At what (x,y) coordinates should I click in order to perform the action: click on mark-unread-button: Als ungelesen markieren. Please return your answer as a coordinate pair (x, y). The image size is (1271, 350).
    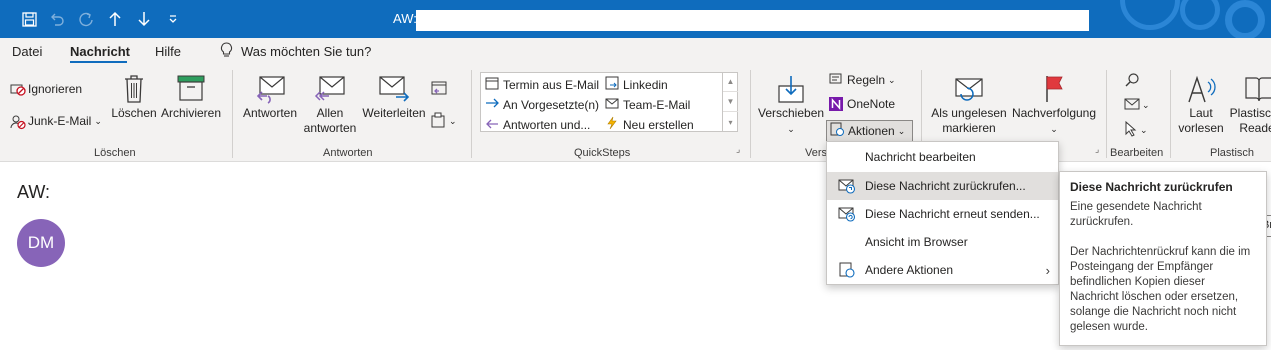
    Looking at the image, I should click on (969, 105).